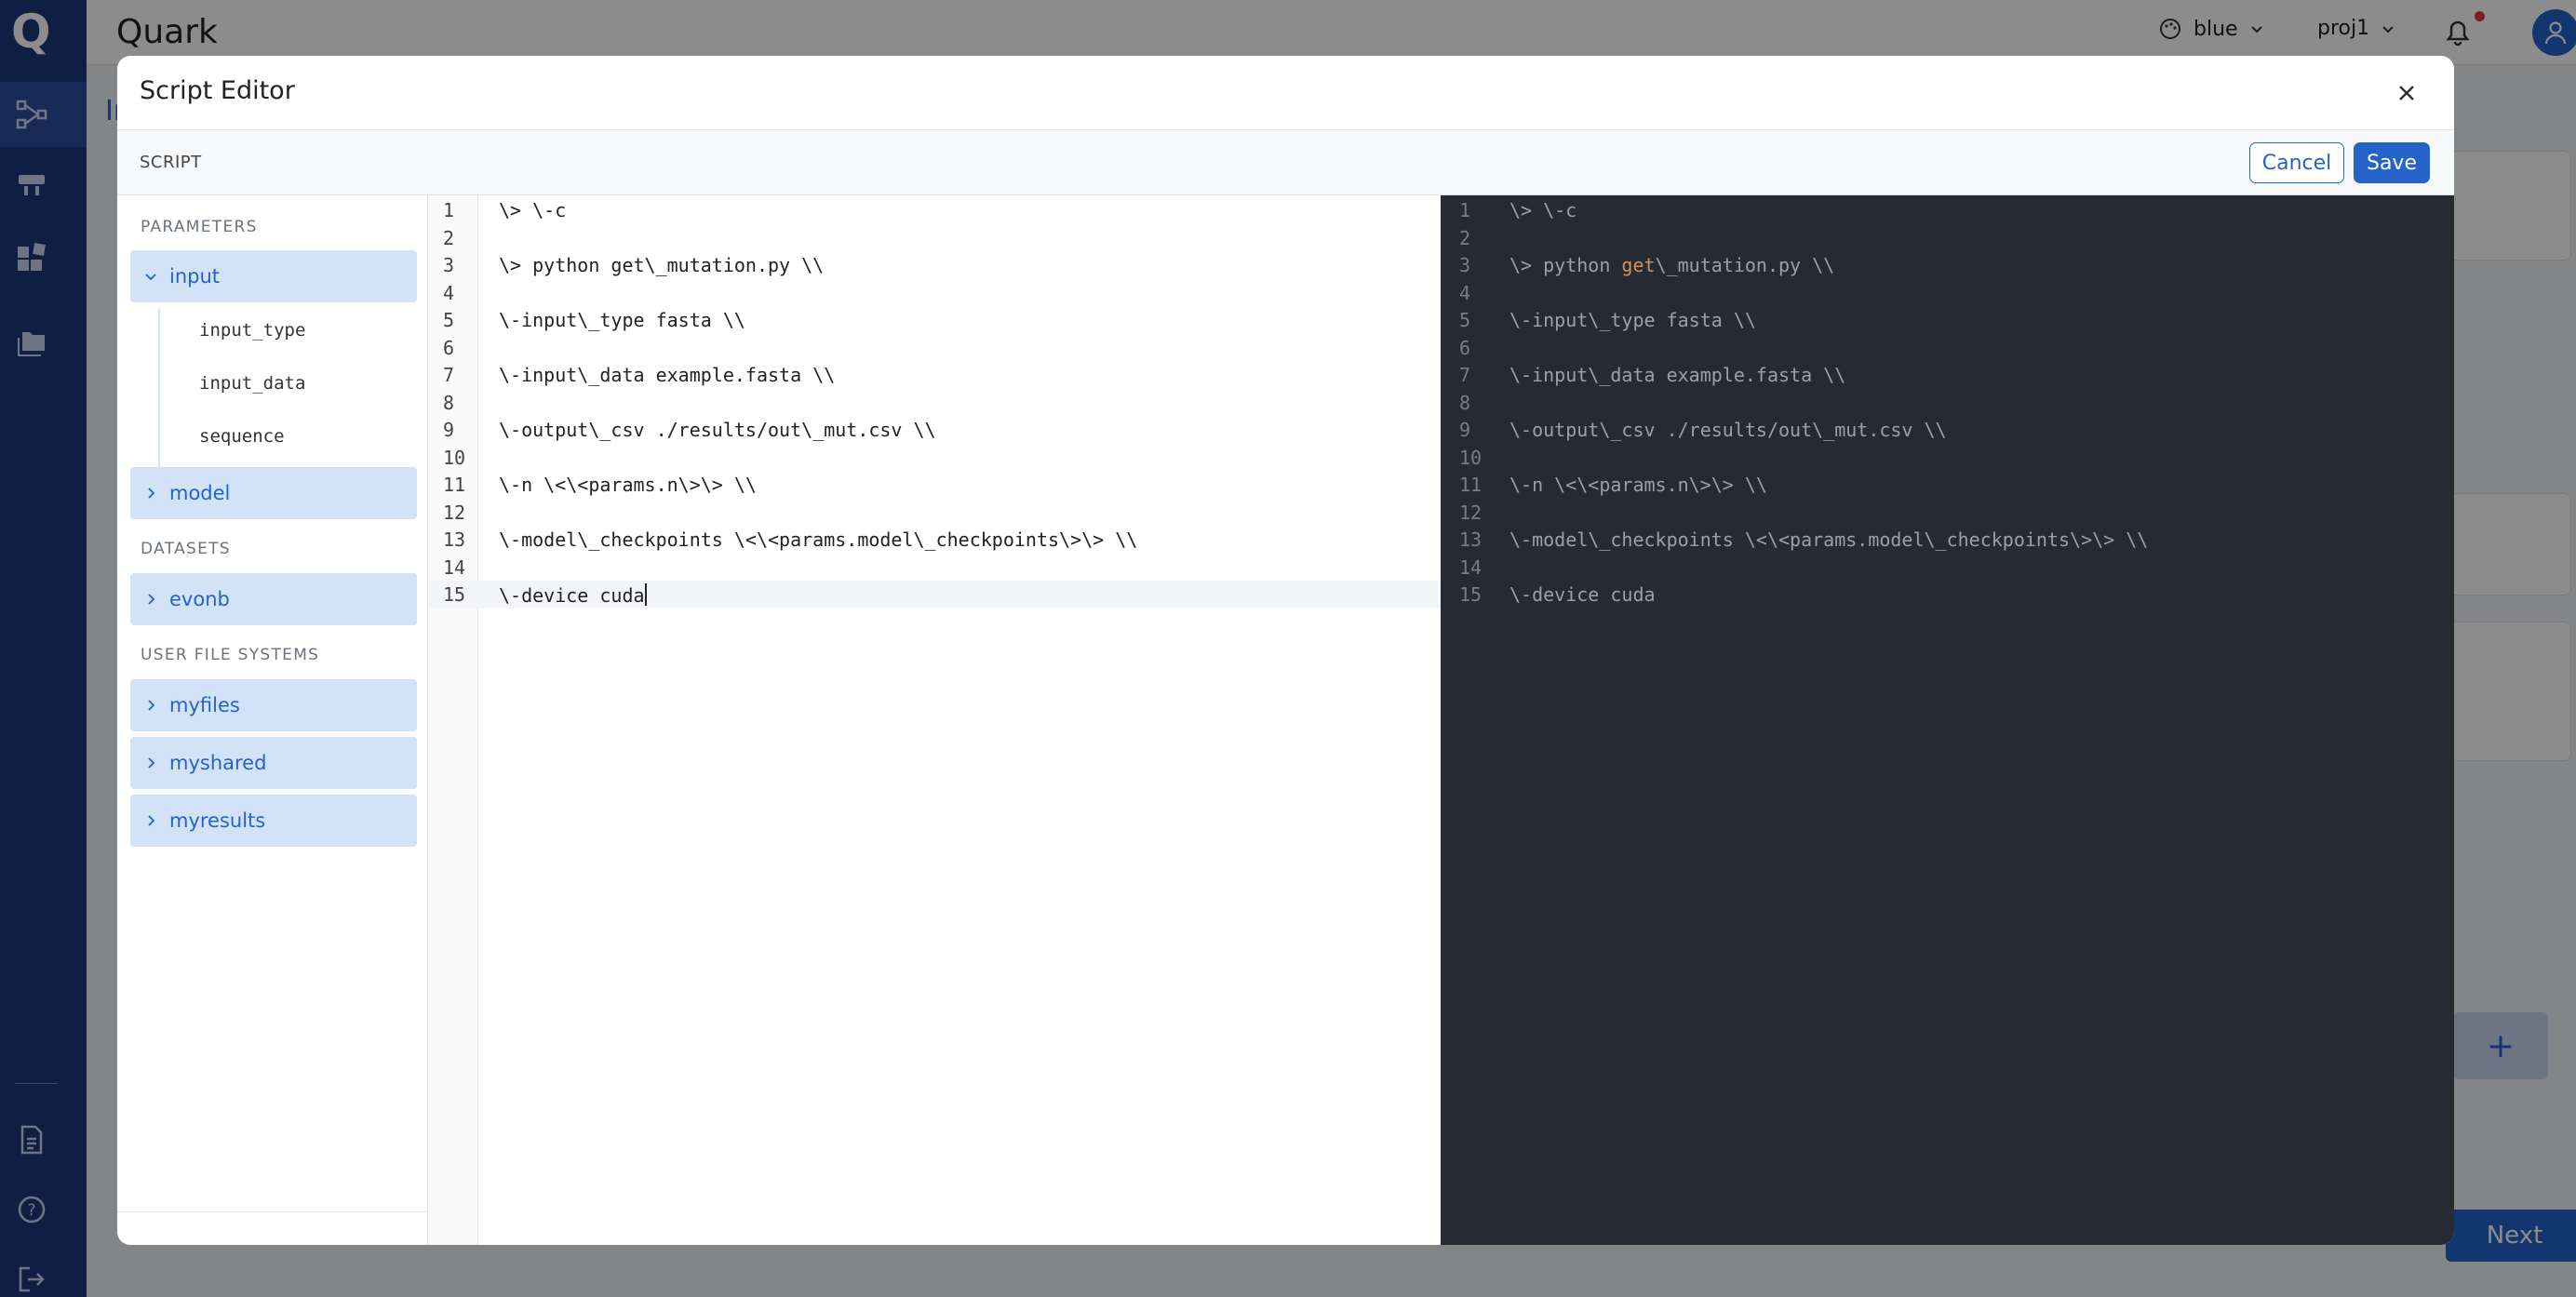 The width and height of the screenshot is (2576, 1297). What do you see at coordinates (454, 512) in the screenshot?
I see `line-number: 12` at bounding box center [454, 512].